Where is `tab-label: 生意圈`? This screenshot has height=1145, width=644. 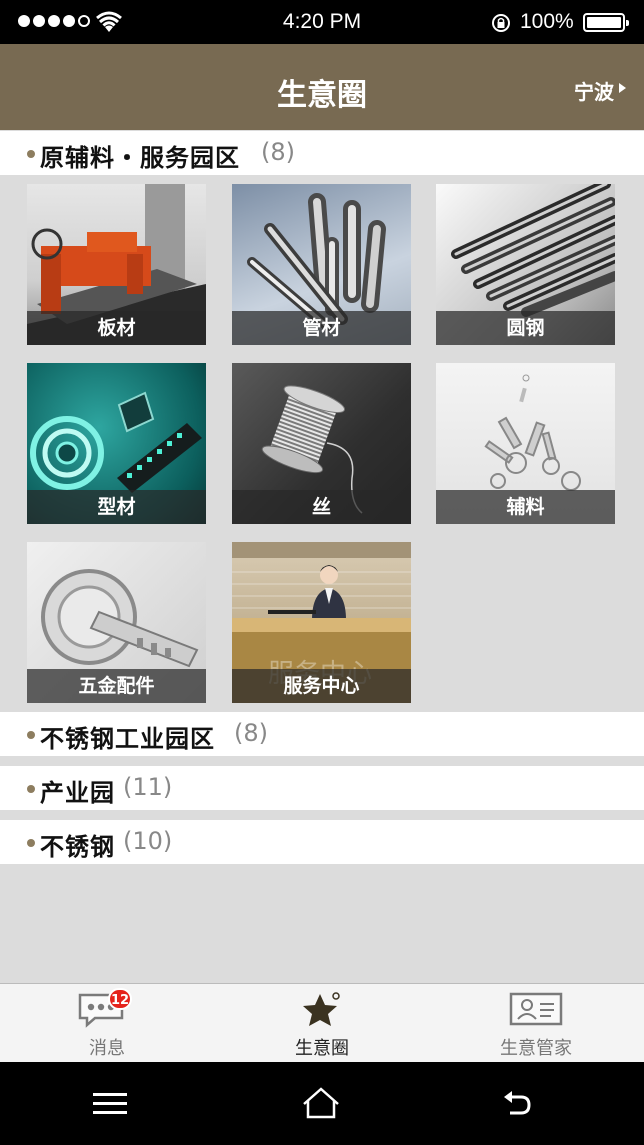
tab-label: 生意圈 is located at coordinates (322, 1048).